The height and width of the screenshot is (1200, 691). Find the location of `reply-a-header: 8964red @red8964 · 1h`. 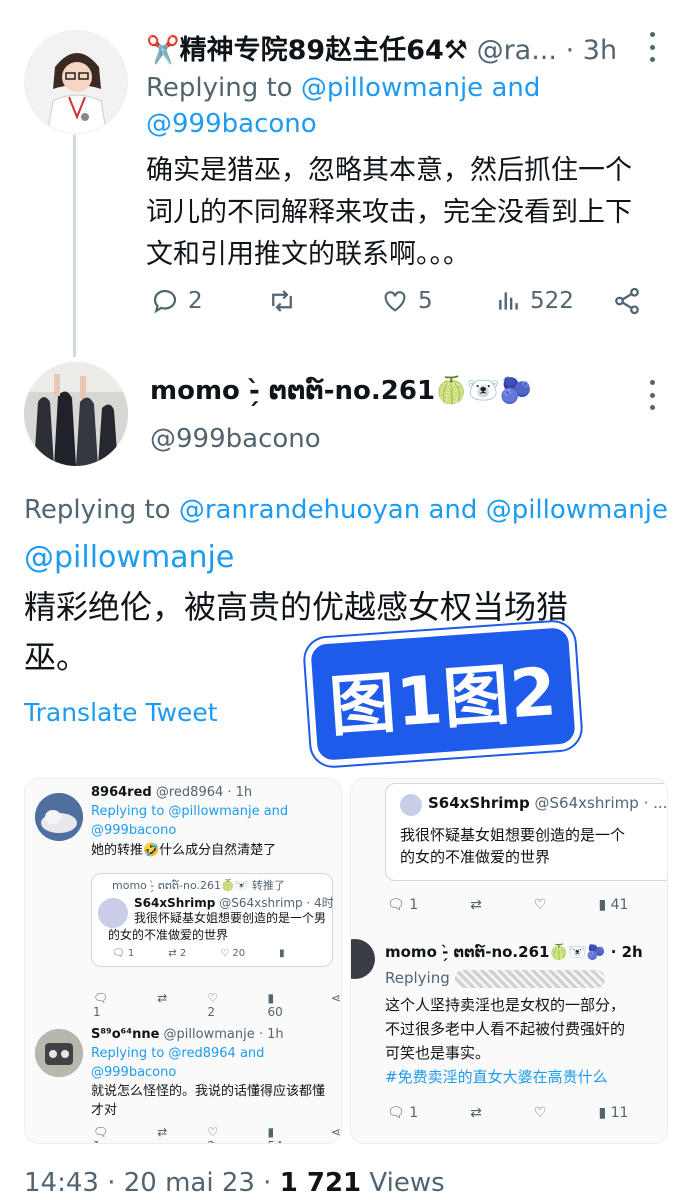

reply-a-header: 8964red @red8964 · 1h is located at coordinates (171, 792).